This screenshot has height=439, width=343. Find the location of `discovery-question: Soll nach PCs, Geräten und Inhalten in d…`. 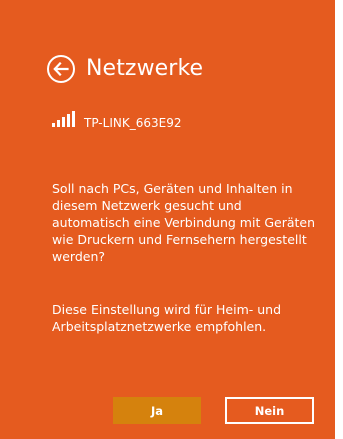

discovery-question: Soll nach PCs, Geräten und Inhalten in d… is located at coordinates (184, 222).